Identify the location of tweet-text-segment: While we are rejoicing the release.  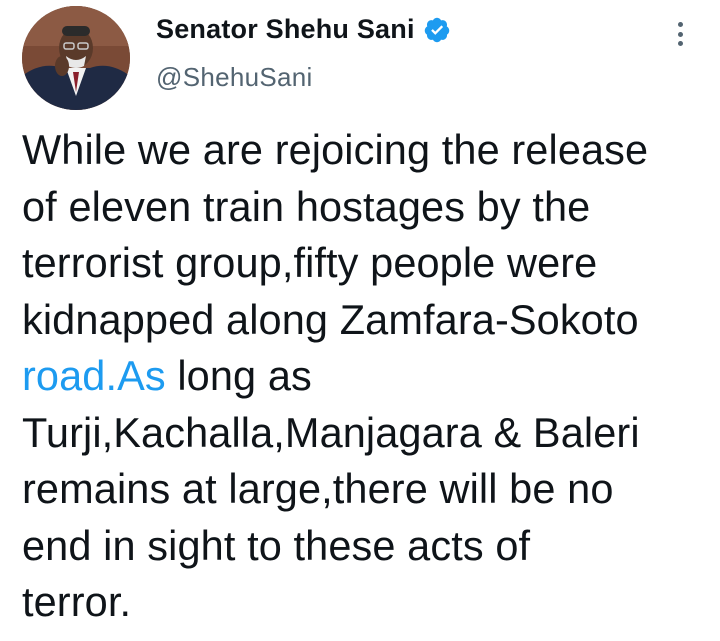
(335, 149).